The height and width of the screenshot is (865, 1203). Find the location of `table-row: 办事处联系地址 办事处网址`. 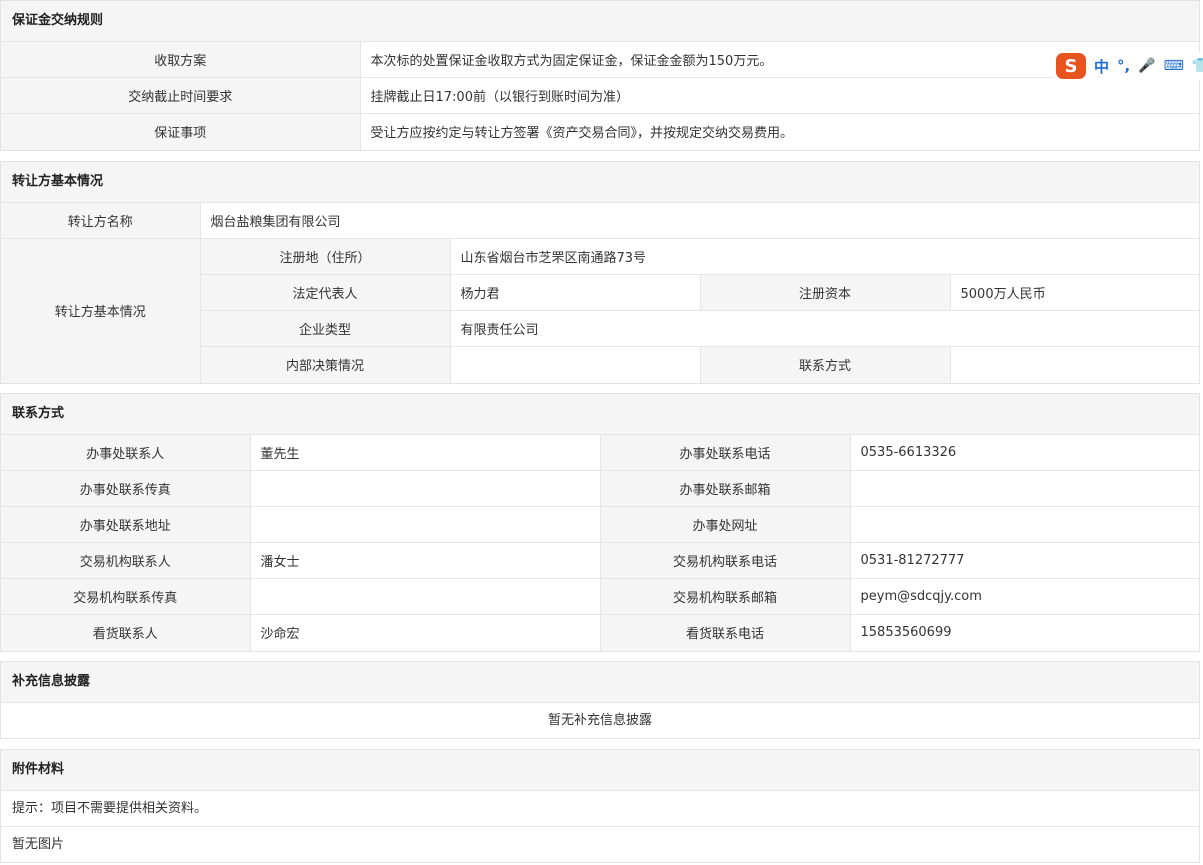

table-row: 办事处联系地址 办事处网址 is located at coordinates (600, 524).